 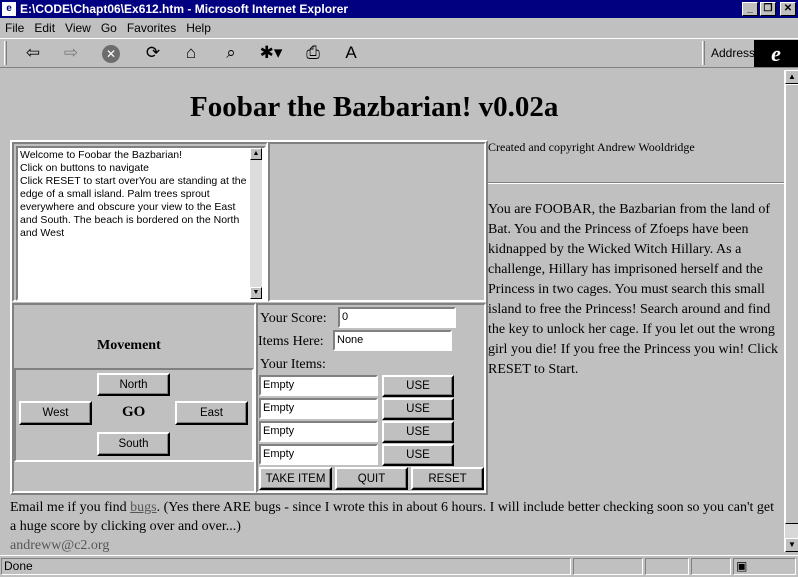 What do you see at coordinates (447, 478) in the screenshot?
I see `reset-button: RESET` at bounding box center [447, 478].